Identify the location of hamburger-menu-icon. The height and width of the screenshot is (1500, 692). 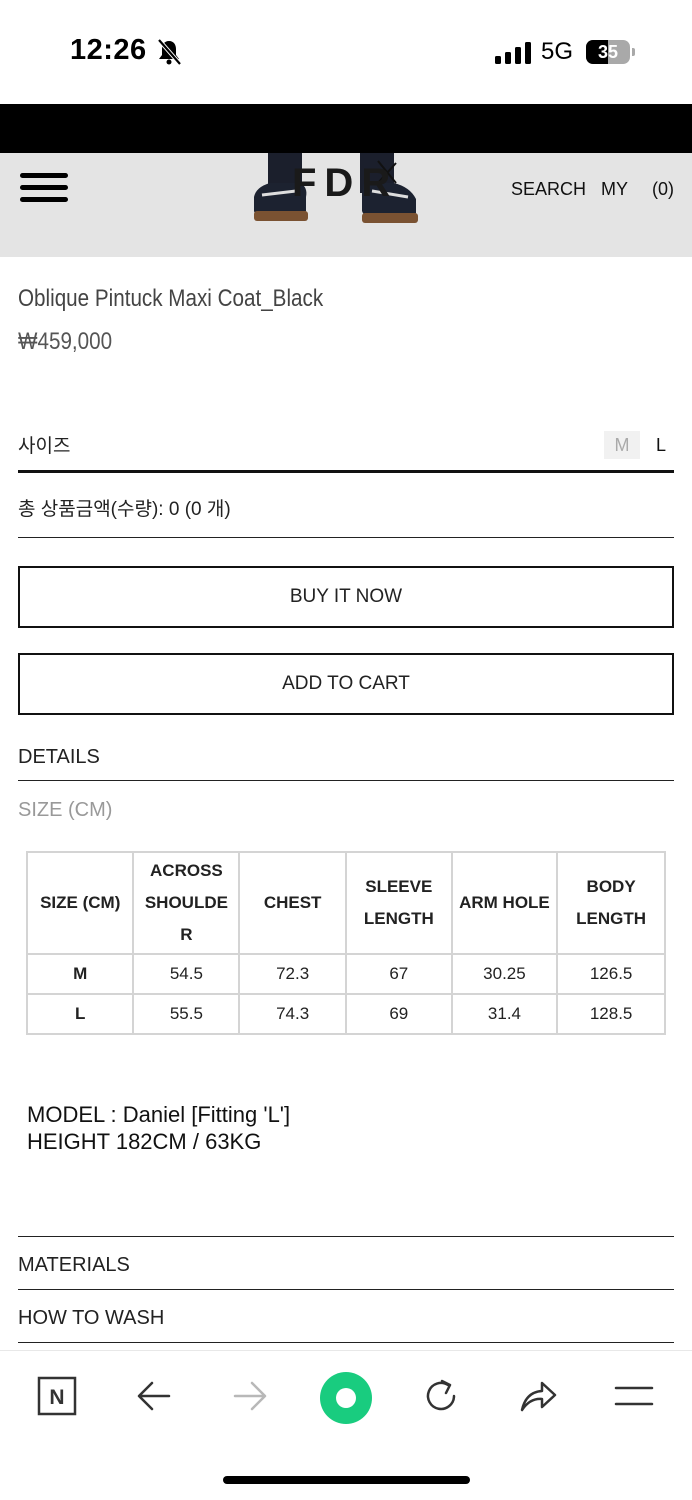
(44, 188).